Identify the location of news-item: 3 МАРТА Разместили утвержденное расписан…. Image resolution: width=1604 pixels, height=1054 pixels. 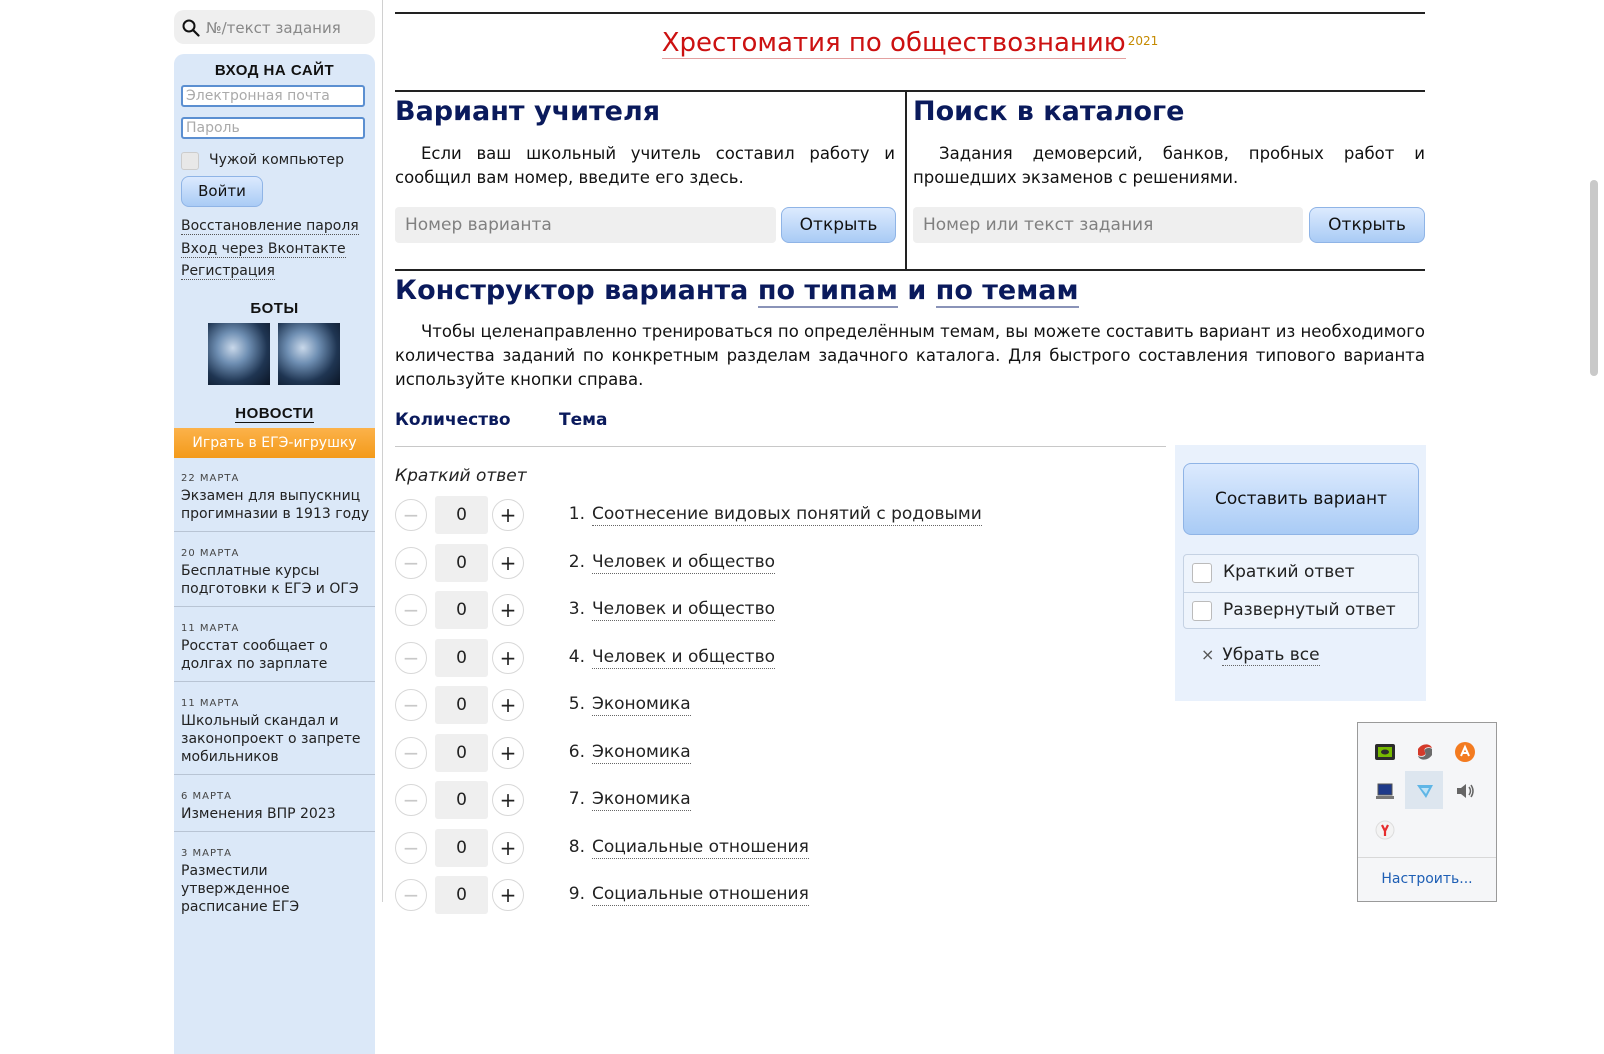
(276, 882).